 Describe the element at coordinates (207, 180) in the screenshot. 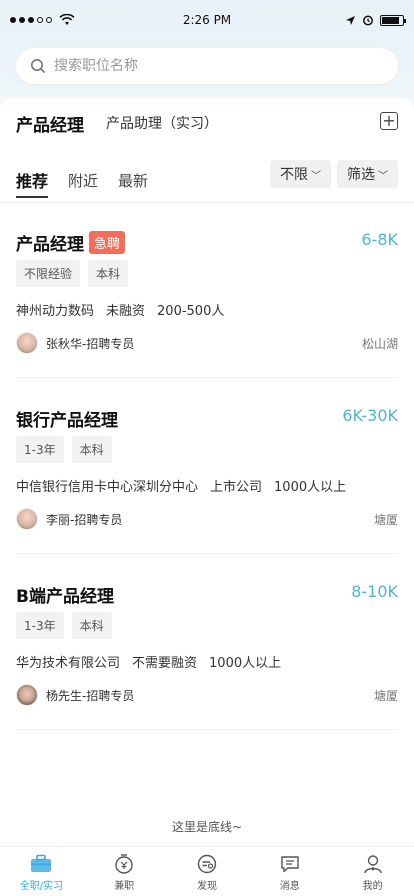

I see `sort-filter-row: 推荐 附近 最新 不限 ﹀ 筛选 ﹀` at that location.